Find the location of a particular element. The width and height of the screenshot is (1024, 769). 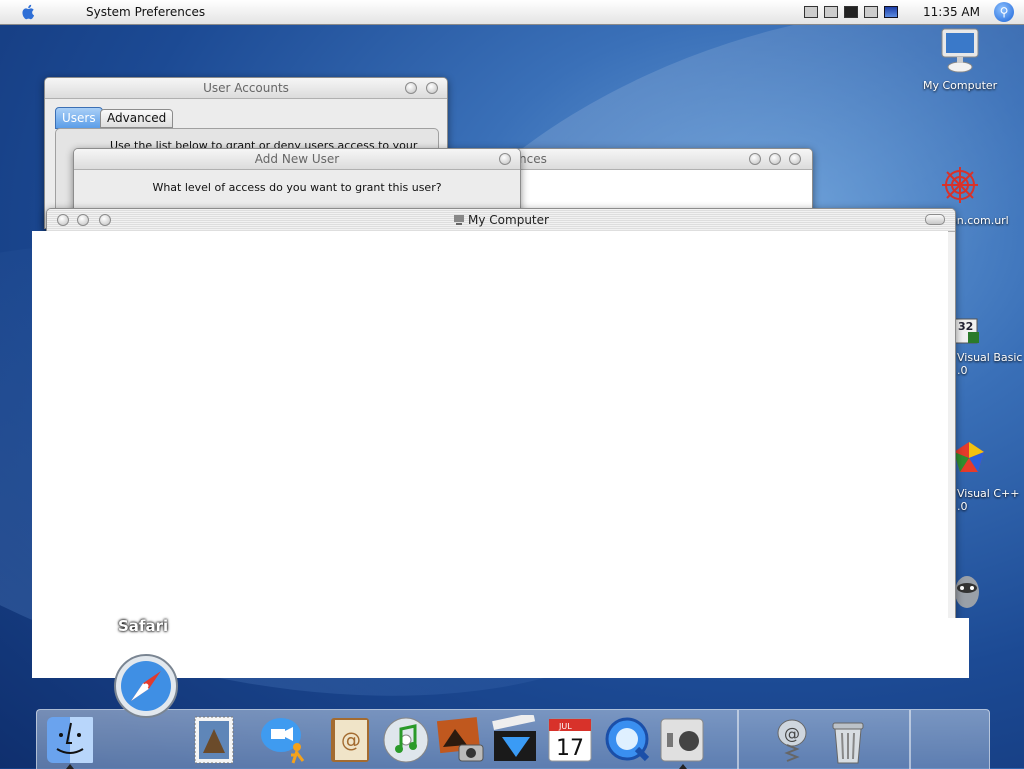

ical-icon: JUL 17 is located at coordinates (570, 740).